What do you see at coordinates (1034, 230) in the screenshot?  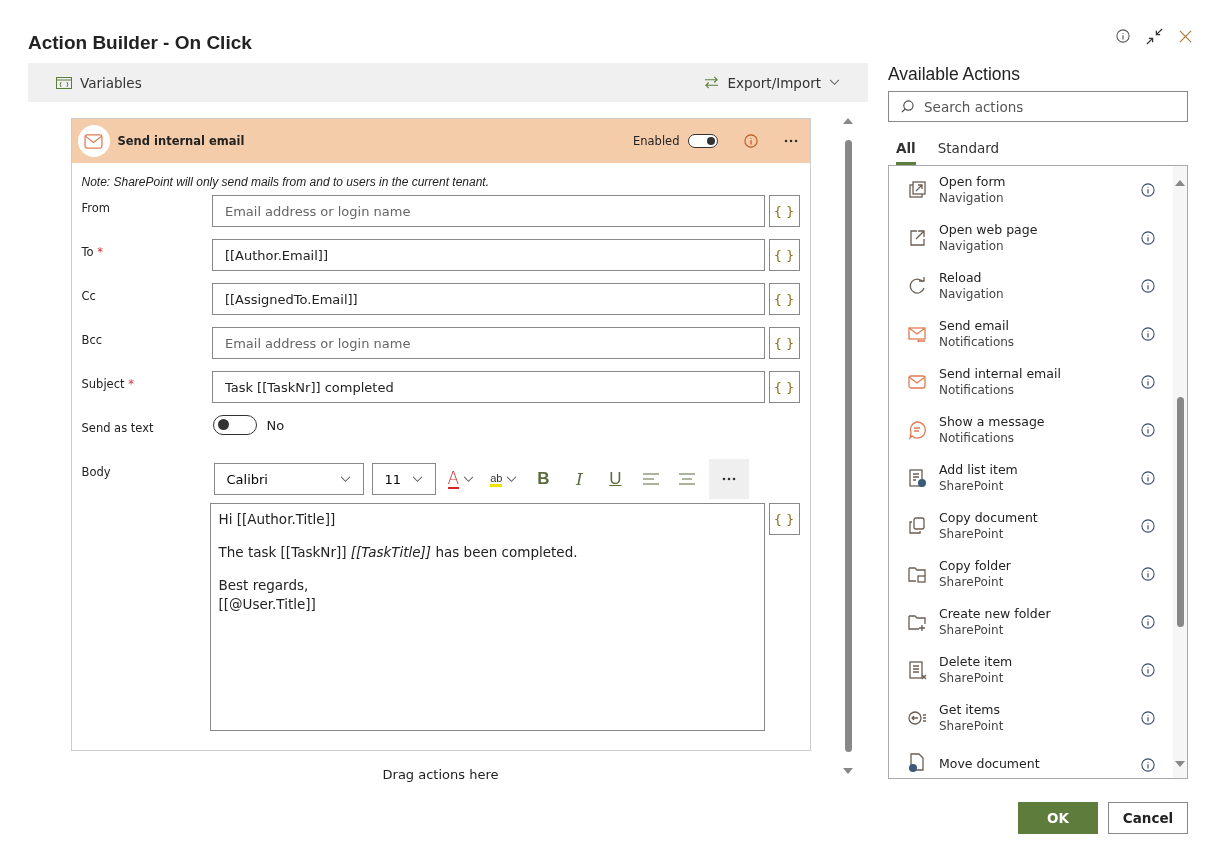 I see `action-name: Open web page` at bounding box center [1034, 230].